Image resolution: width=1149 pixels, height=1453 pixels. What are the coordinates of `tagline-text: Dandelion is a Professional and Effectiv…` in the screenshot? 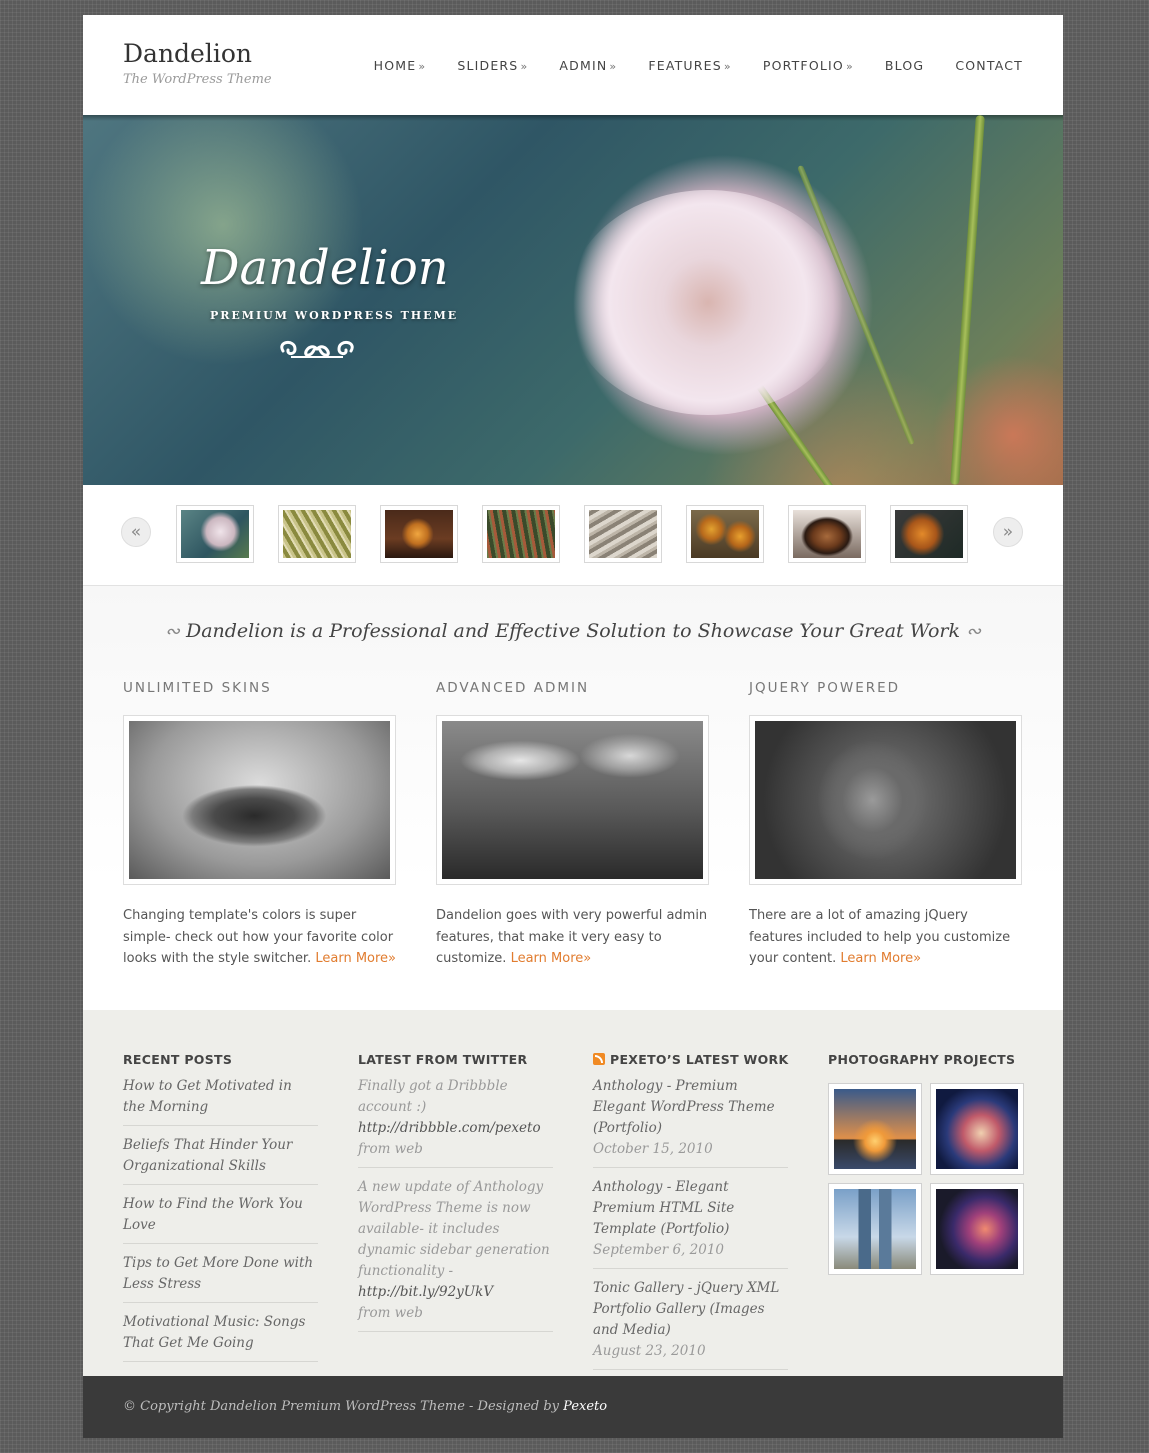 It's located at (573, 631).